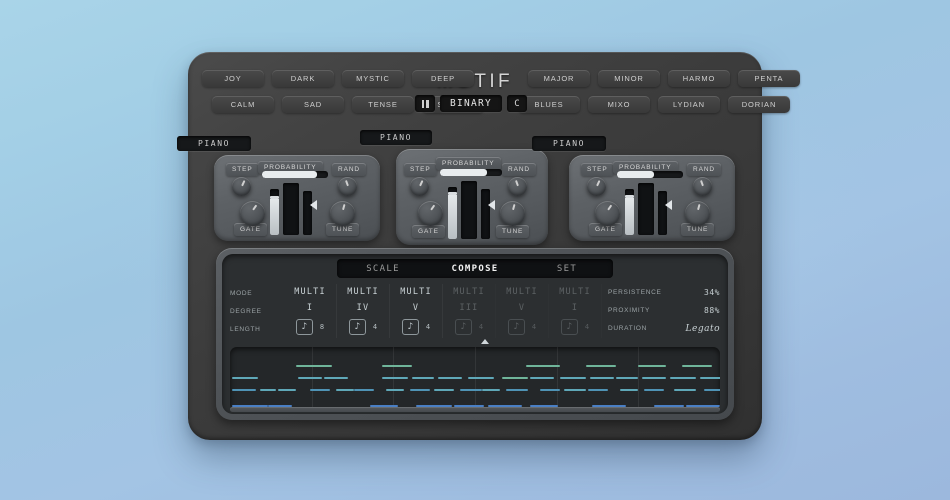 This screenshot has height=500, width=950. Describe the element at coordinates (534, 327) in the screenshot. I see `voice-length-value-5: 4` at that location.